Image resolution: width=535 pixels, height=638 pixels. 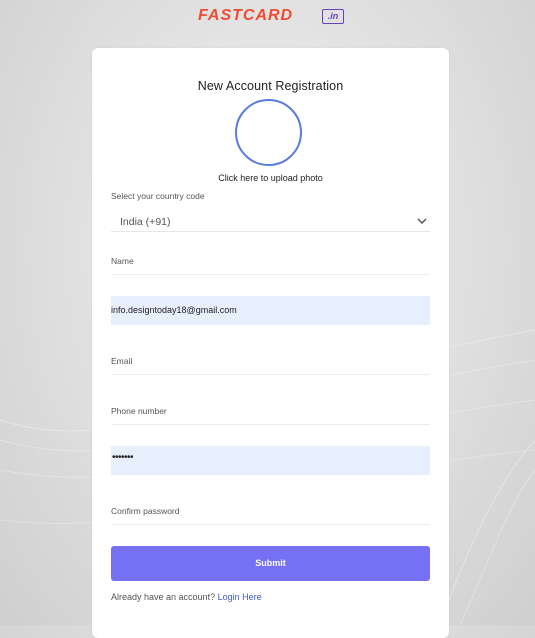 I want to click on login-prompt-text: Already have an account?, so click(x=163, y=597).